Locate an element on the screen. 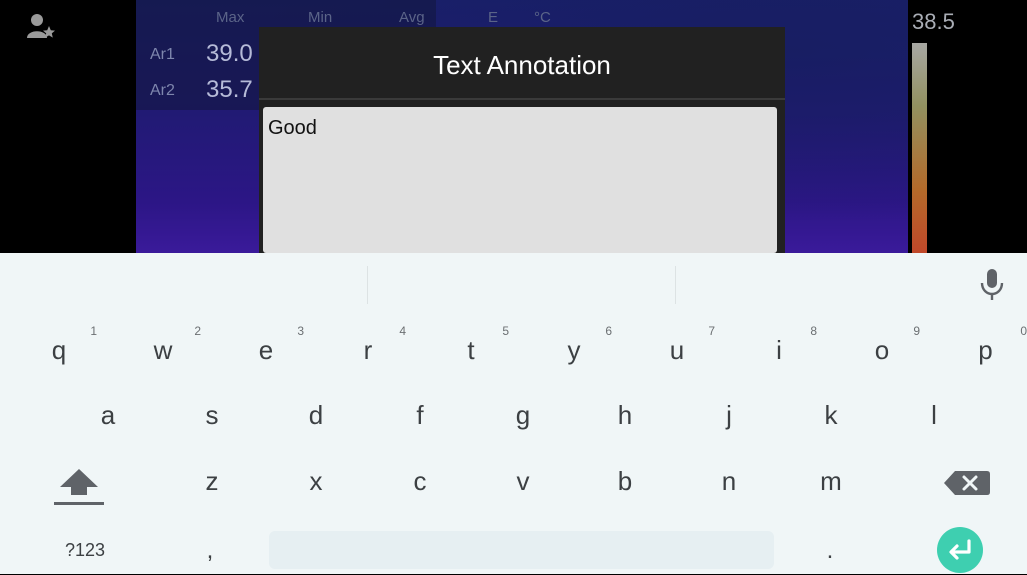 The height and width of the screenshot is (575, 1027). dialog-title: Text Annotation is located at coordinates (522, 65).